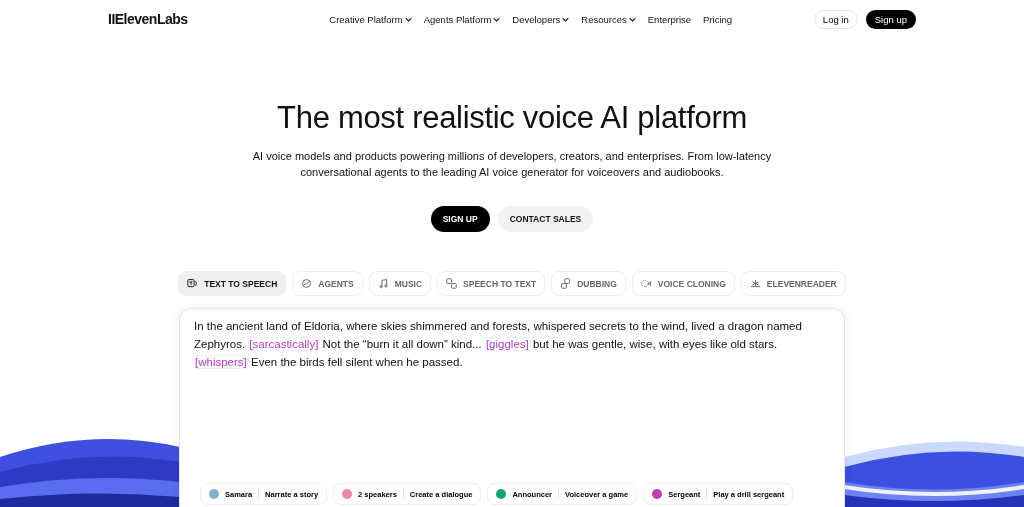  I want to click on translate-icon, so click(452, 283).